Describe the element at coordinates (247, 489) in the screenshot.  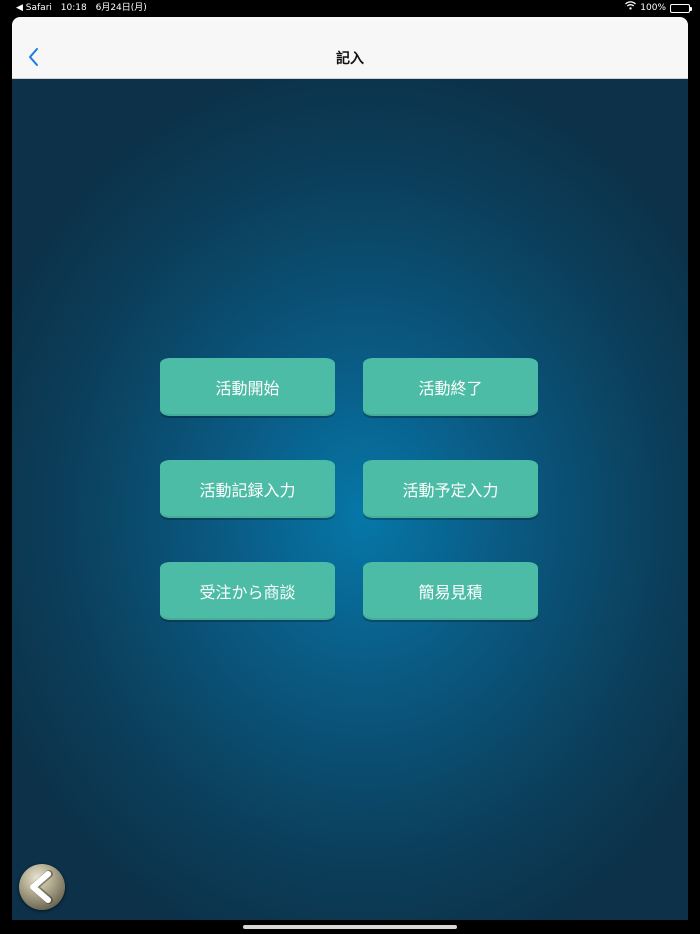
I see `activity-record-entry-button: 活動記録入力` at that location.